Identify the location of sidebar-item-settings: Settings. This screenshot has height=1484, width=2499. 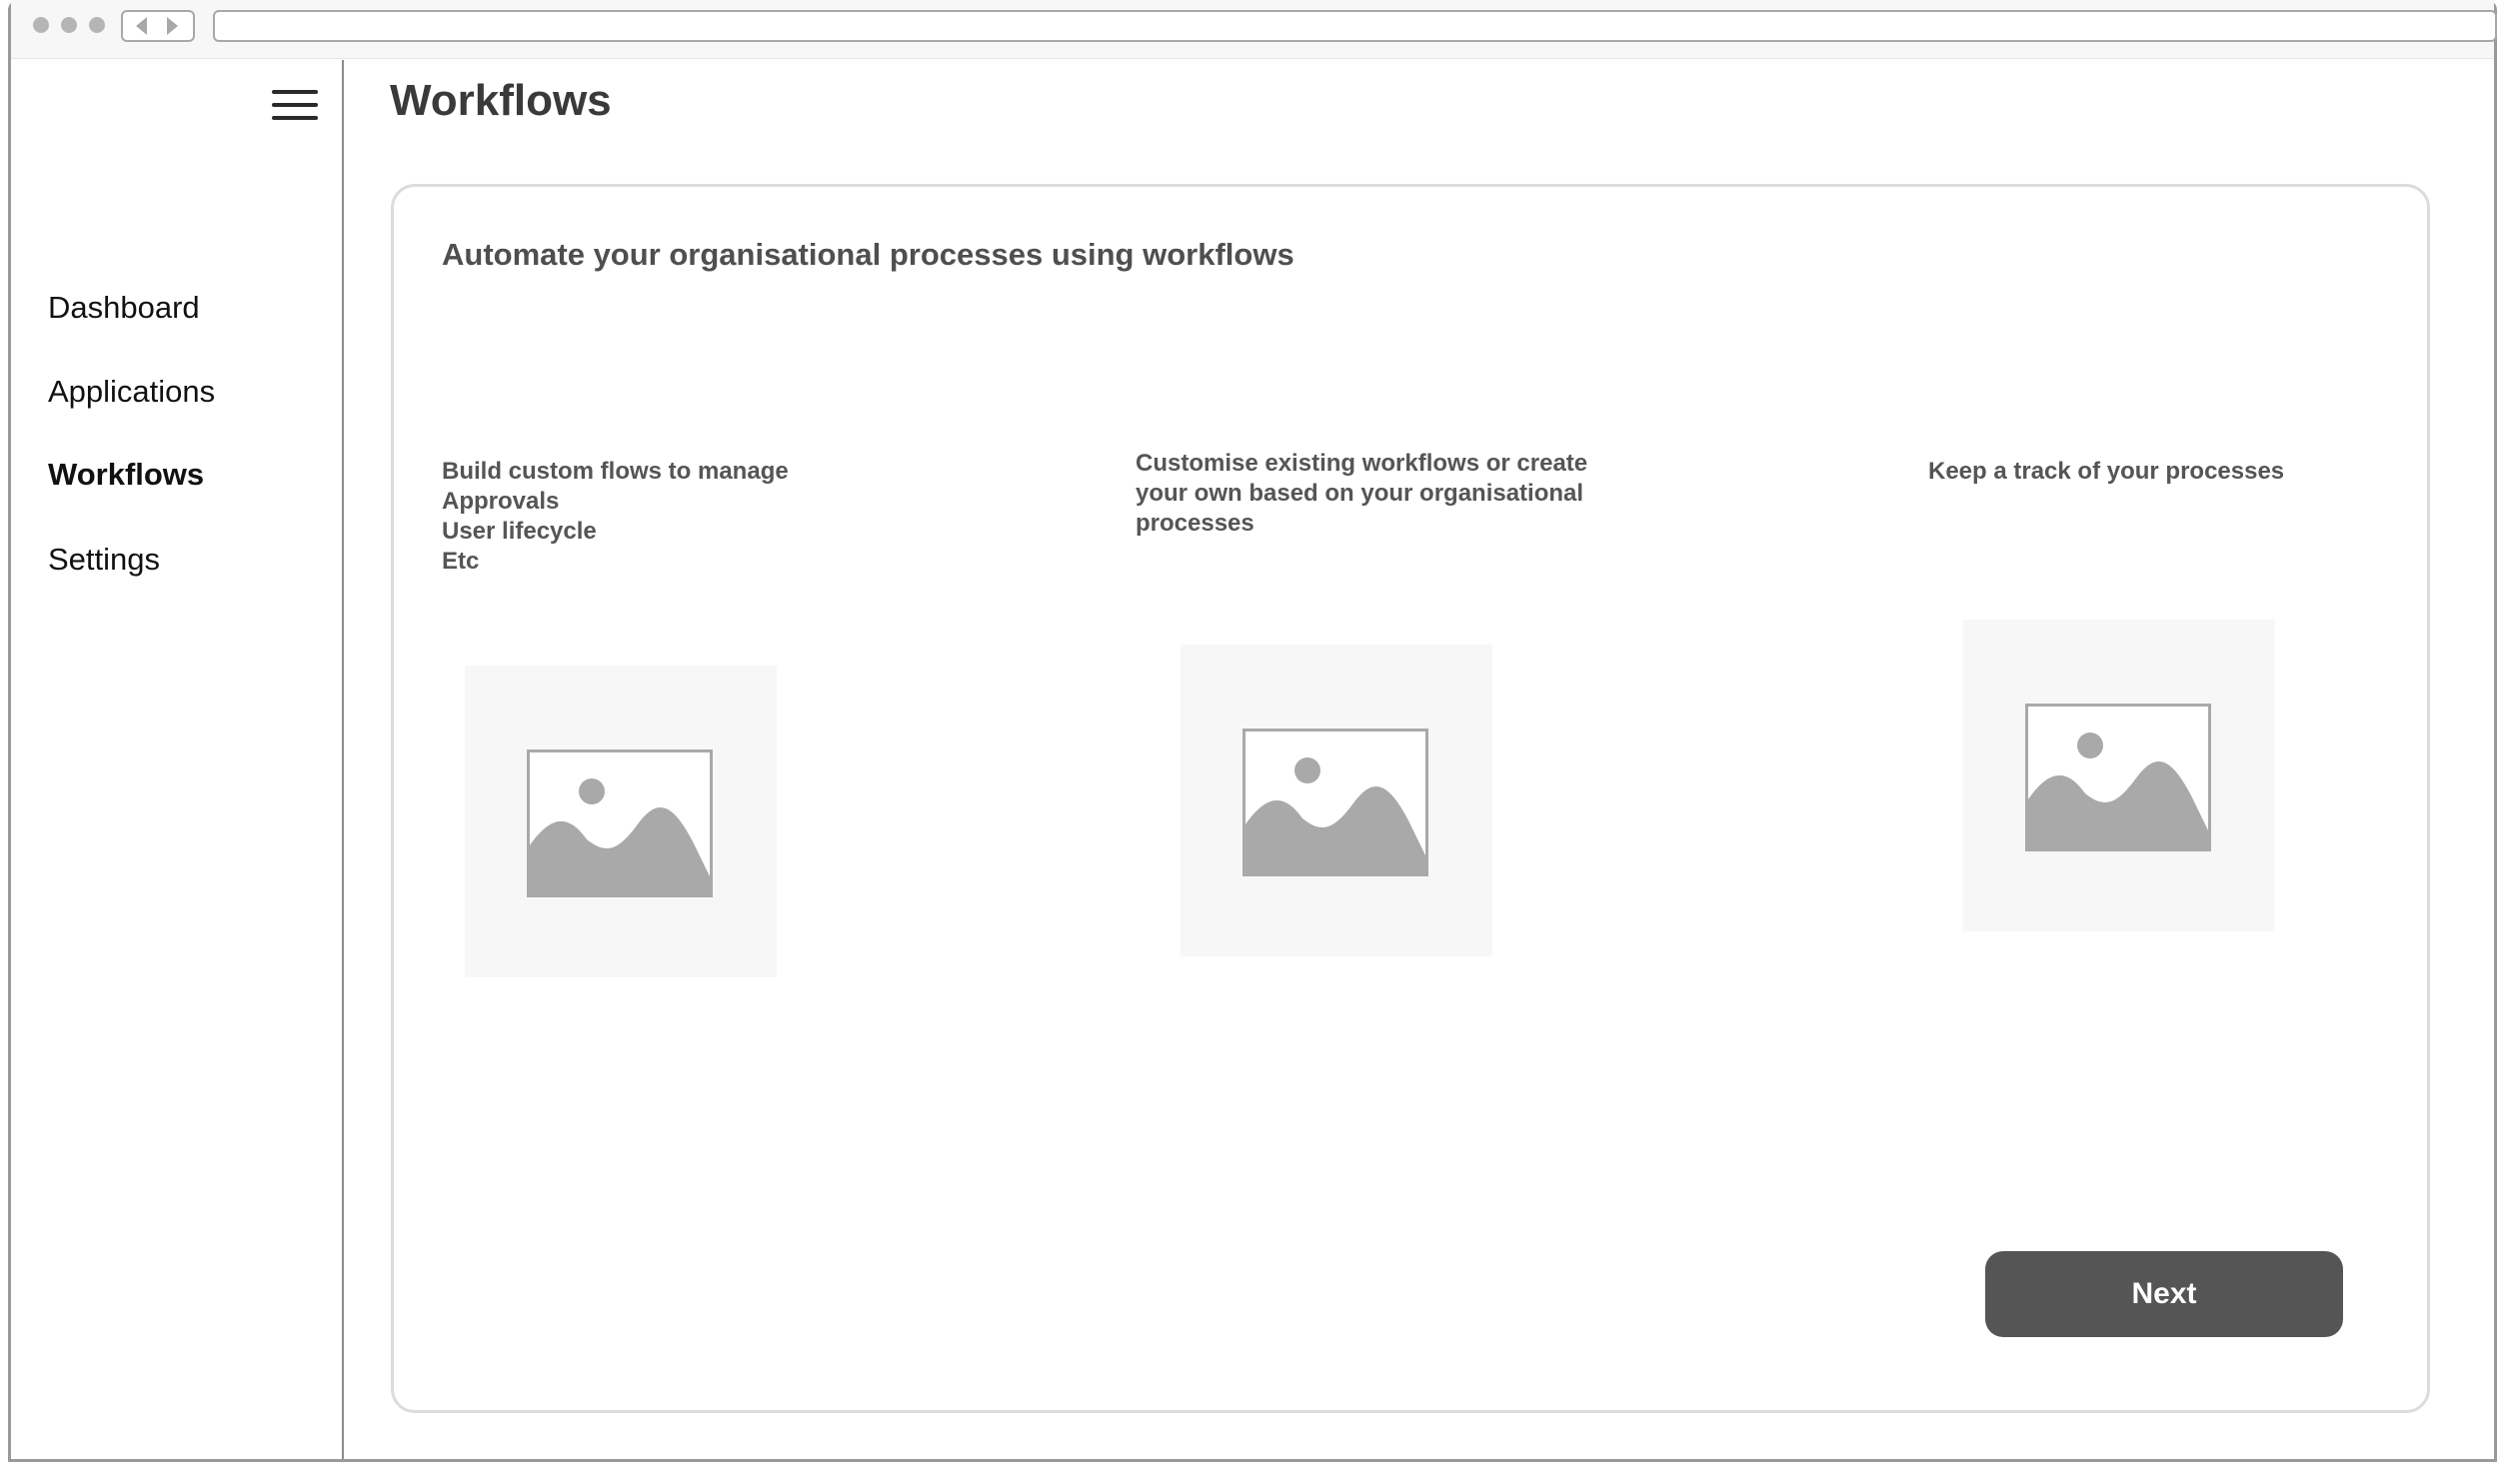
(104, 560).